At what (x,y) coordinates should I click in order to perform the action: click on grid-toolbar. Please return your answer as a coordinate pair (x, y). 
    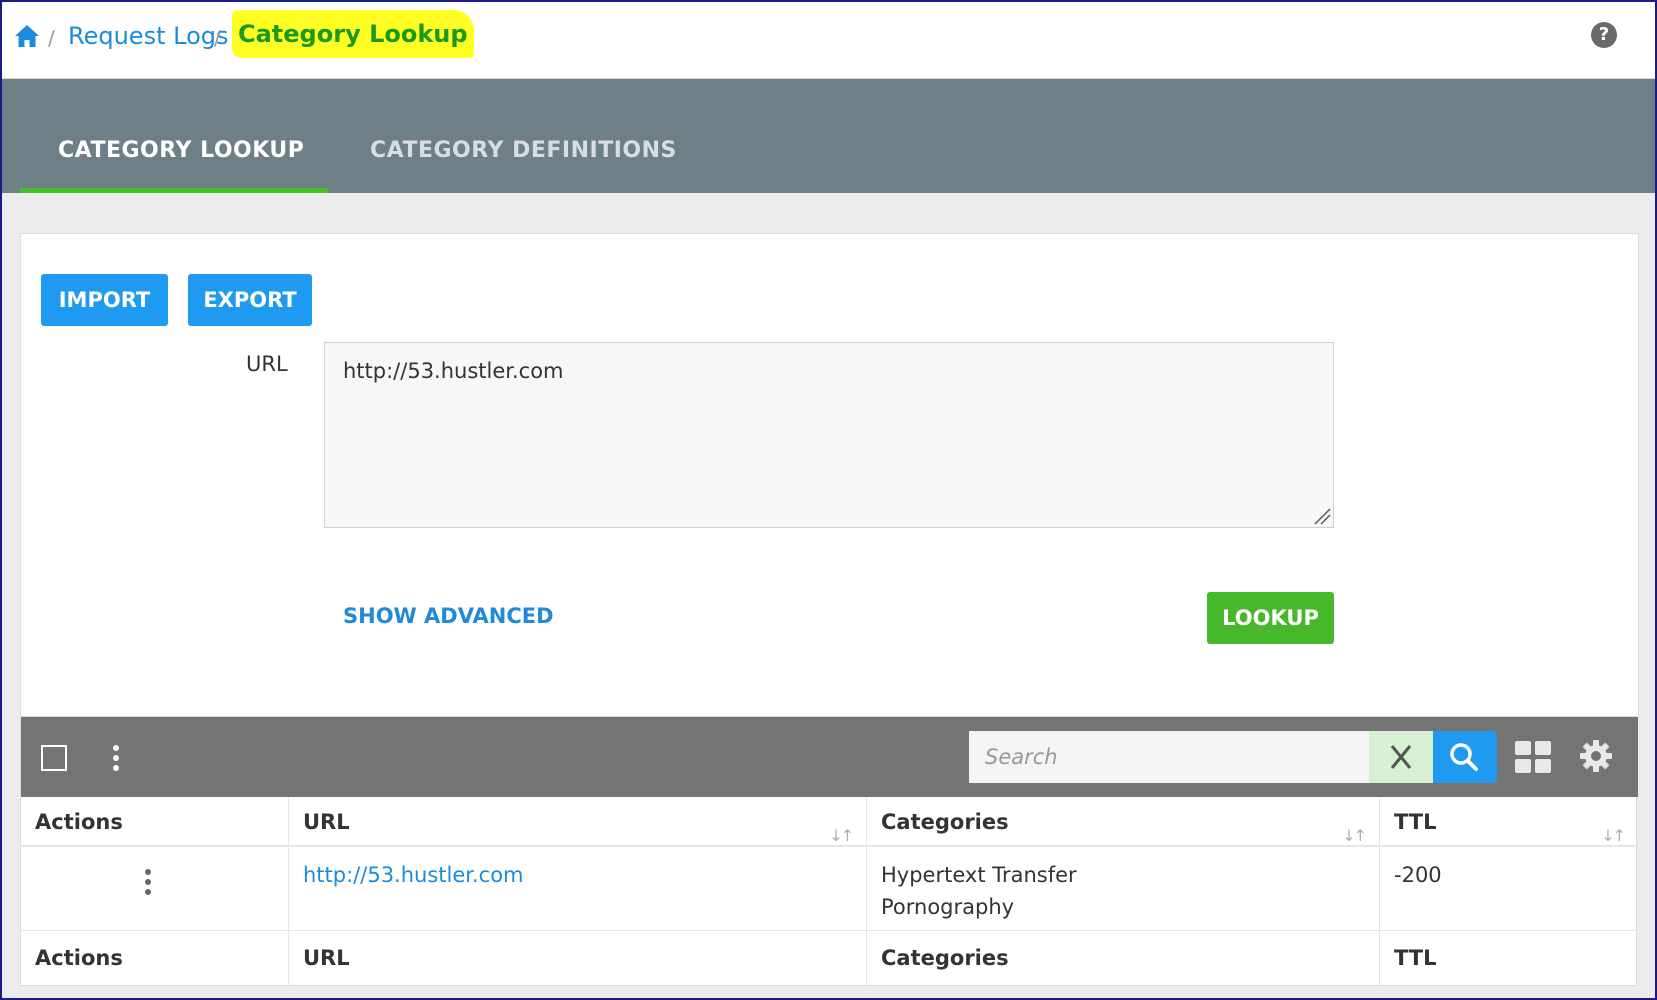
    Looking at the image, I should click on (829, 757).